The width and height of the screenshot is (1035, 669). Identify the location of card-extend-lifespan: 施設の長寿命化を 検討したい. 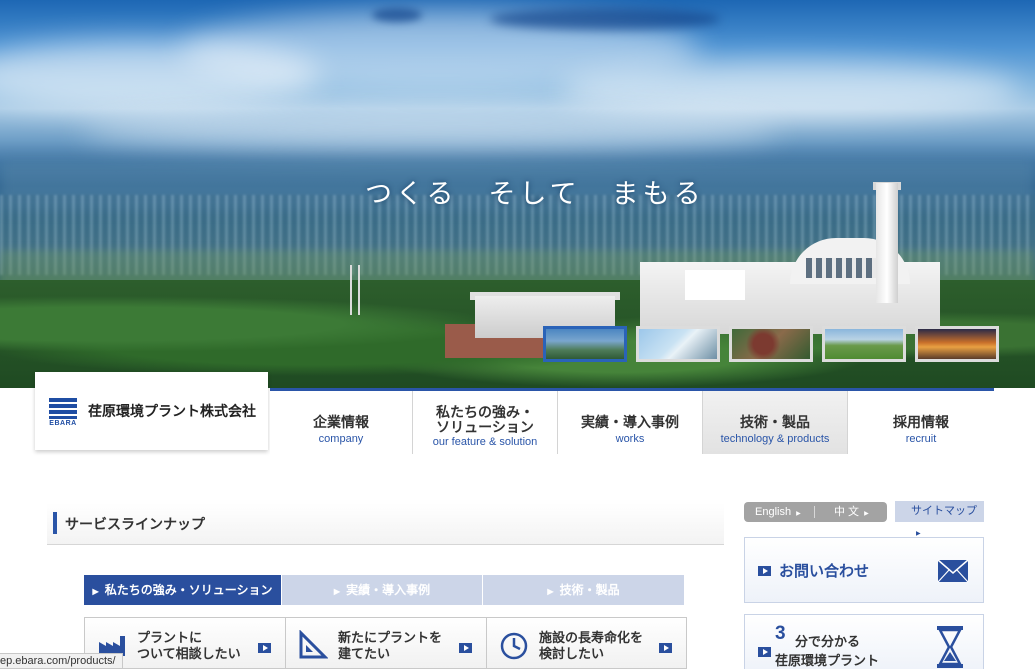
(586, 643).